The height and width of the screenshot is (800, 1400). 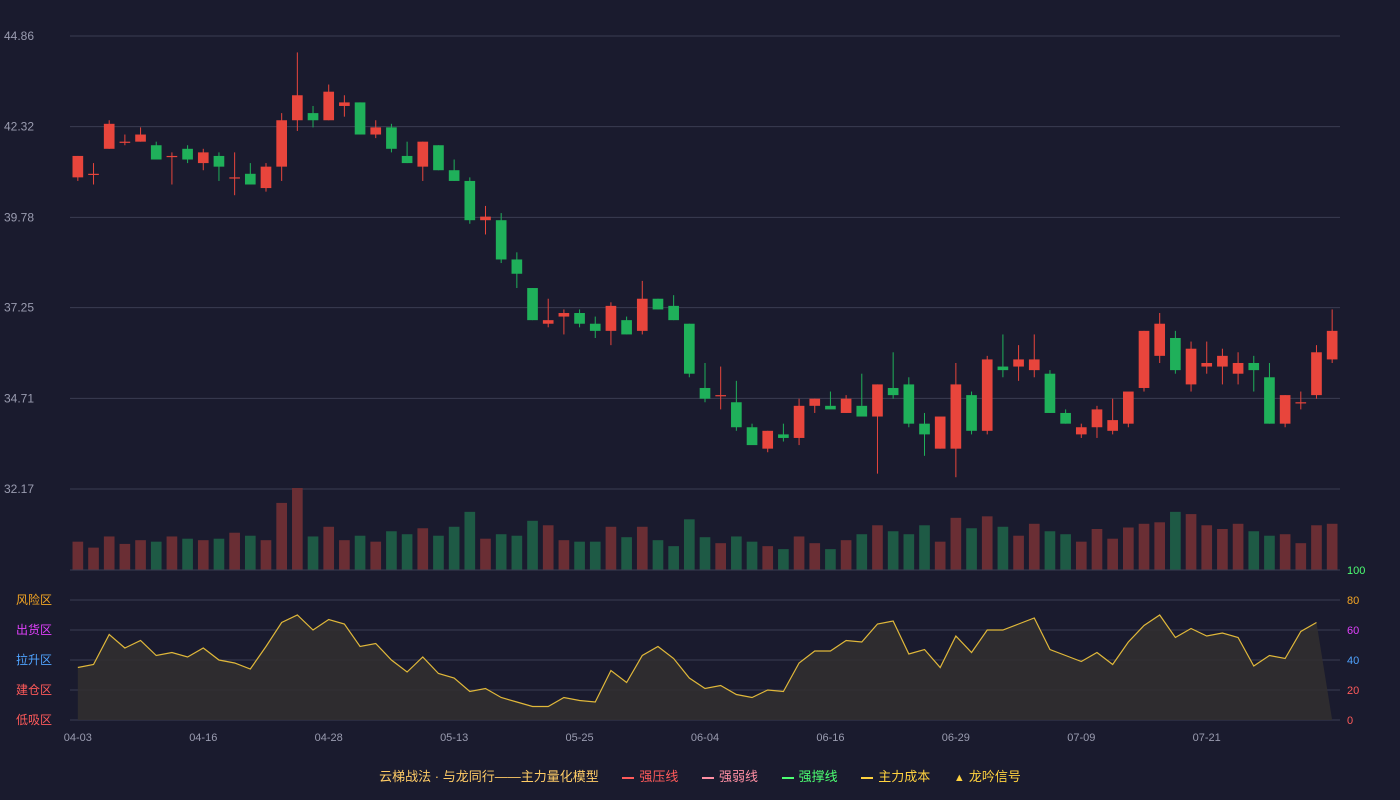 What do you see at coordinates (895, 775) in the screenshot?
I see `legend-item-main-cost: 主力成本` at bounding box center [895, 775].